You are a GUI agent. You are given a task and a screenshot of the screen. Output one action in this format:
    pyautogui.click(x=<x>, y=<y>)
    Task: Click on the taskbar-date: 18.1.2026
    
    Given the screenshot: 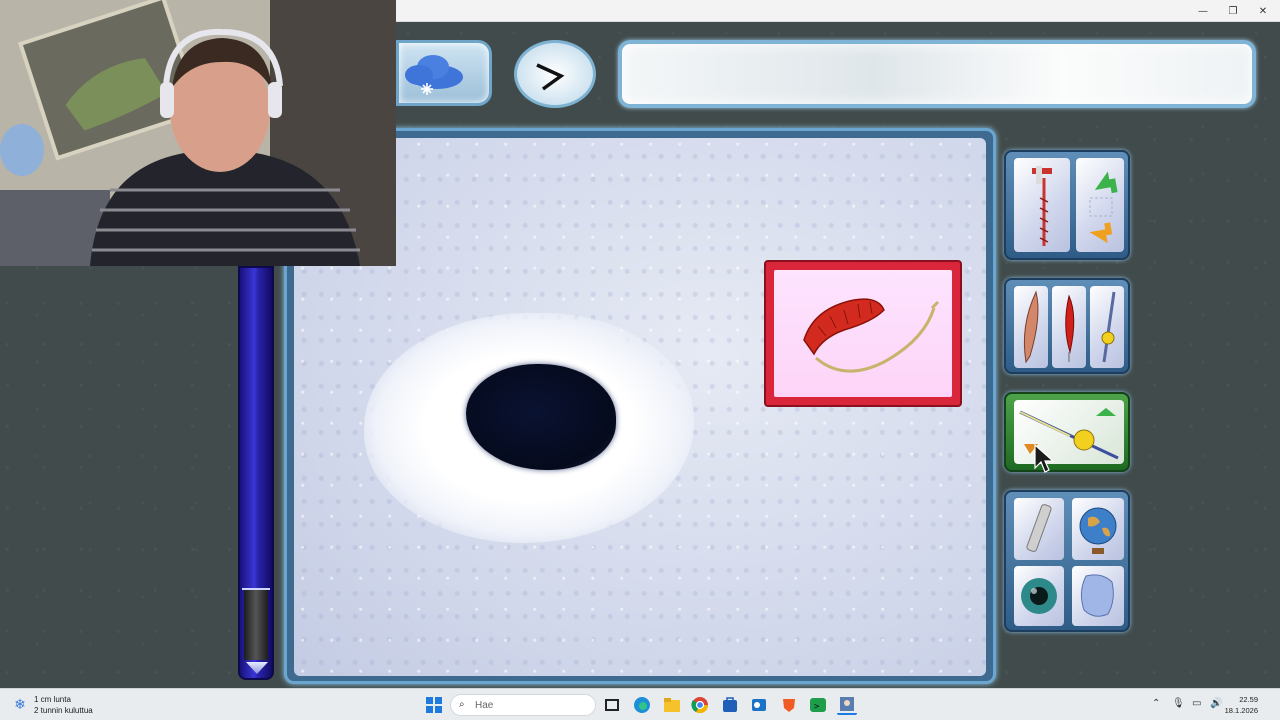 What is the action you would take?
    pyautogui.click(x=1241, y=710)
    